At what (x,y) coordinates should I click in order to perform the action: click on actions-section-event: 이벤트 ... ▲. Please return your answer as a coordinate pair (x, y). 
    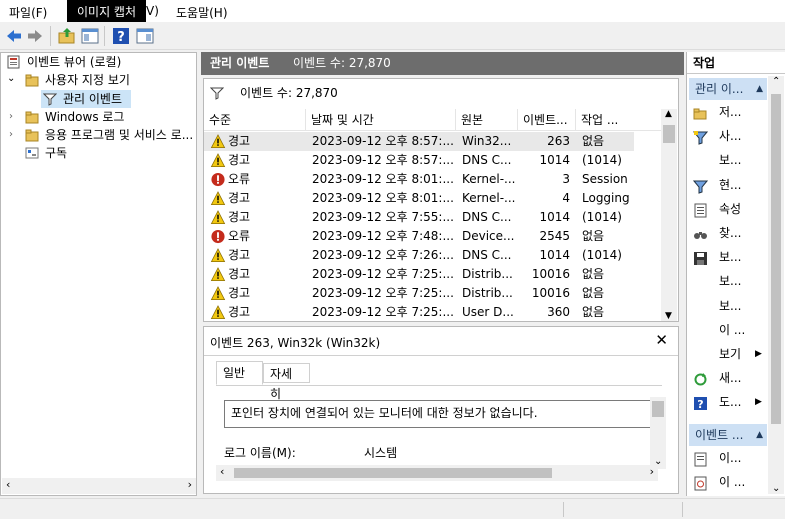
    Looking at the image, I should click on (728, 435).